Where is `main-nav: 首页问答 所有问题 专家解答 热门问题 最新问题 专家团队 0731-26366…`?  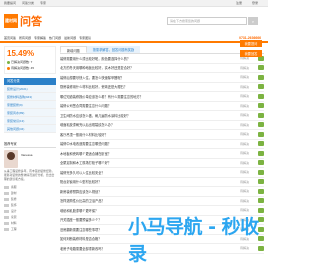
main-nav: 首页问答 所有问题 专家解答 热门问题 最新问题 专家团队 0731-26366… is located at coordinates (134, 39).